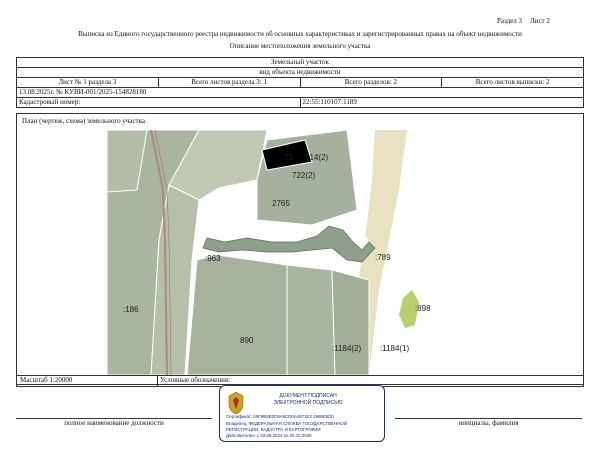  What do you see at coordinates (383, 257) in the screenshot?
I see `parcel-label-789: :789` at bounding box center [383, 257].